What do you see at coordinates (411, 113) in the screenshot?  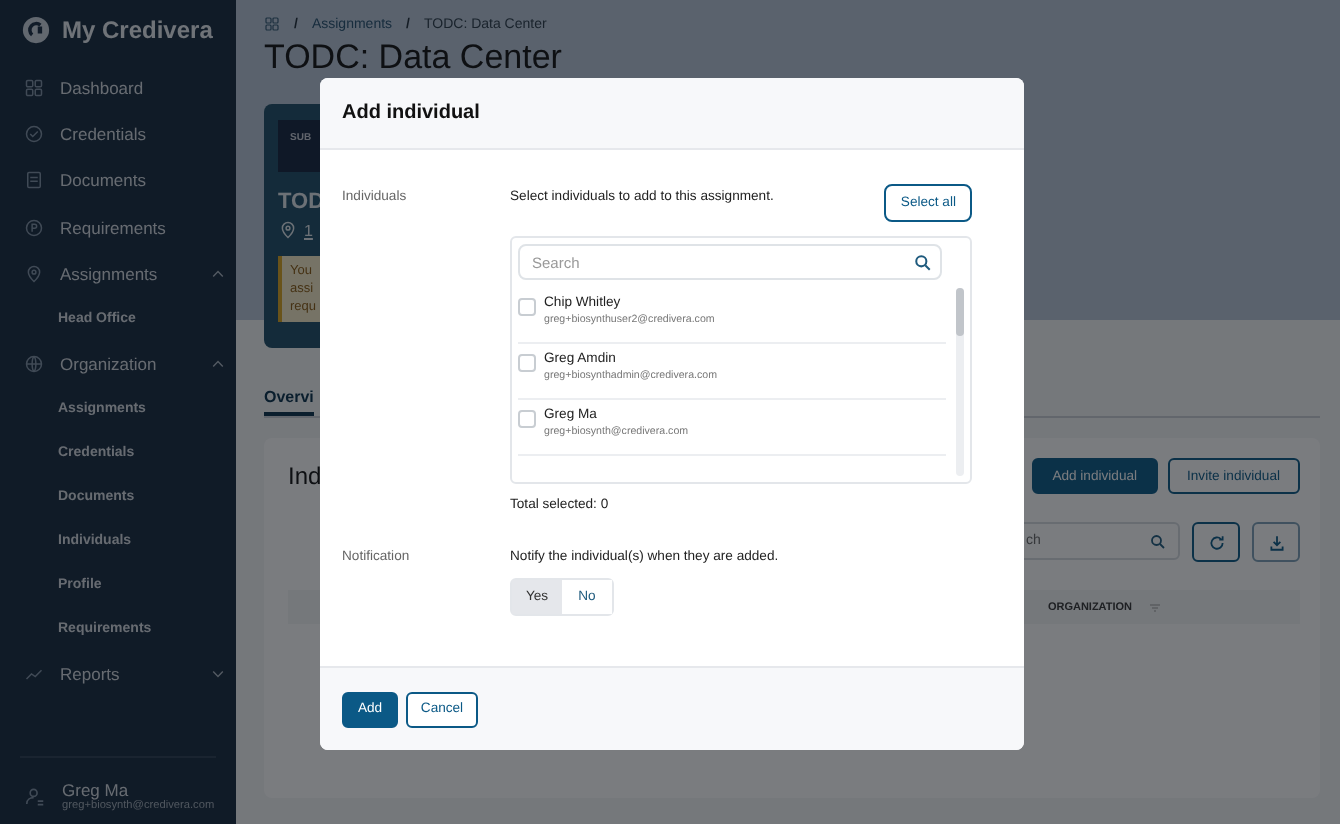 I see `dialog-title: Add individual` at bounding box center [411, 113].